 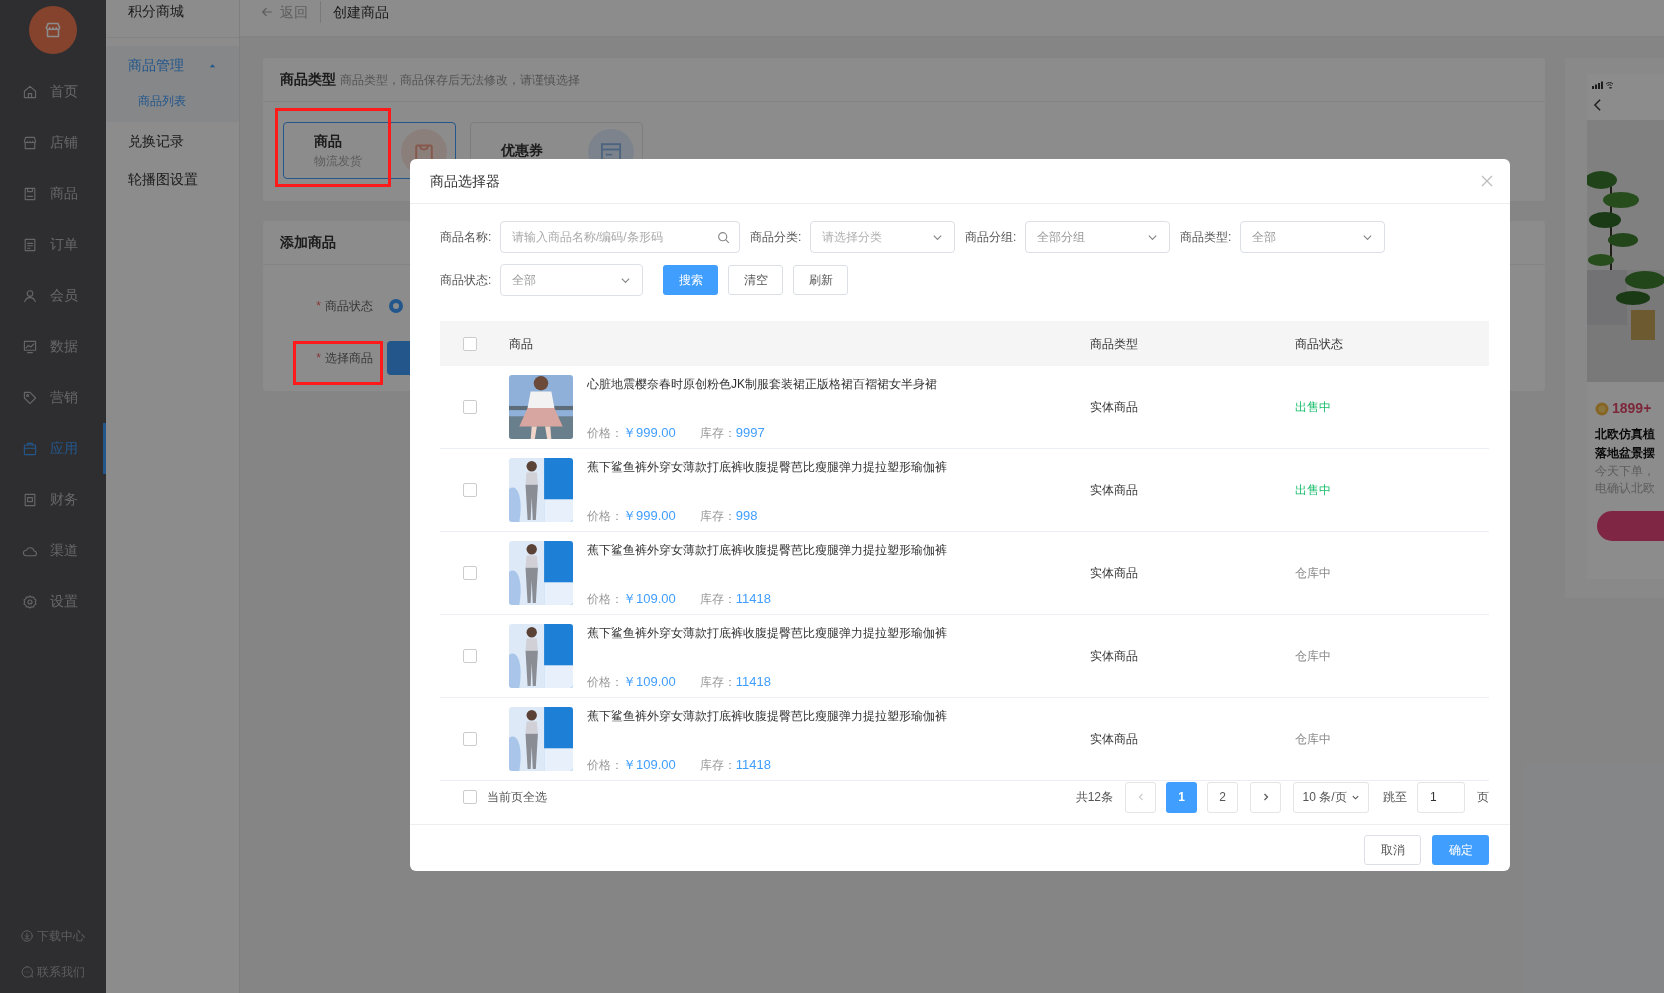 I want to click on product-title: 心脏地震樱奈春时原创粉色JK制服套装裙正版格裙百褶裙女半身裙, so click(x=762, y=384).